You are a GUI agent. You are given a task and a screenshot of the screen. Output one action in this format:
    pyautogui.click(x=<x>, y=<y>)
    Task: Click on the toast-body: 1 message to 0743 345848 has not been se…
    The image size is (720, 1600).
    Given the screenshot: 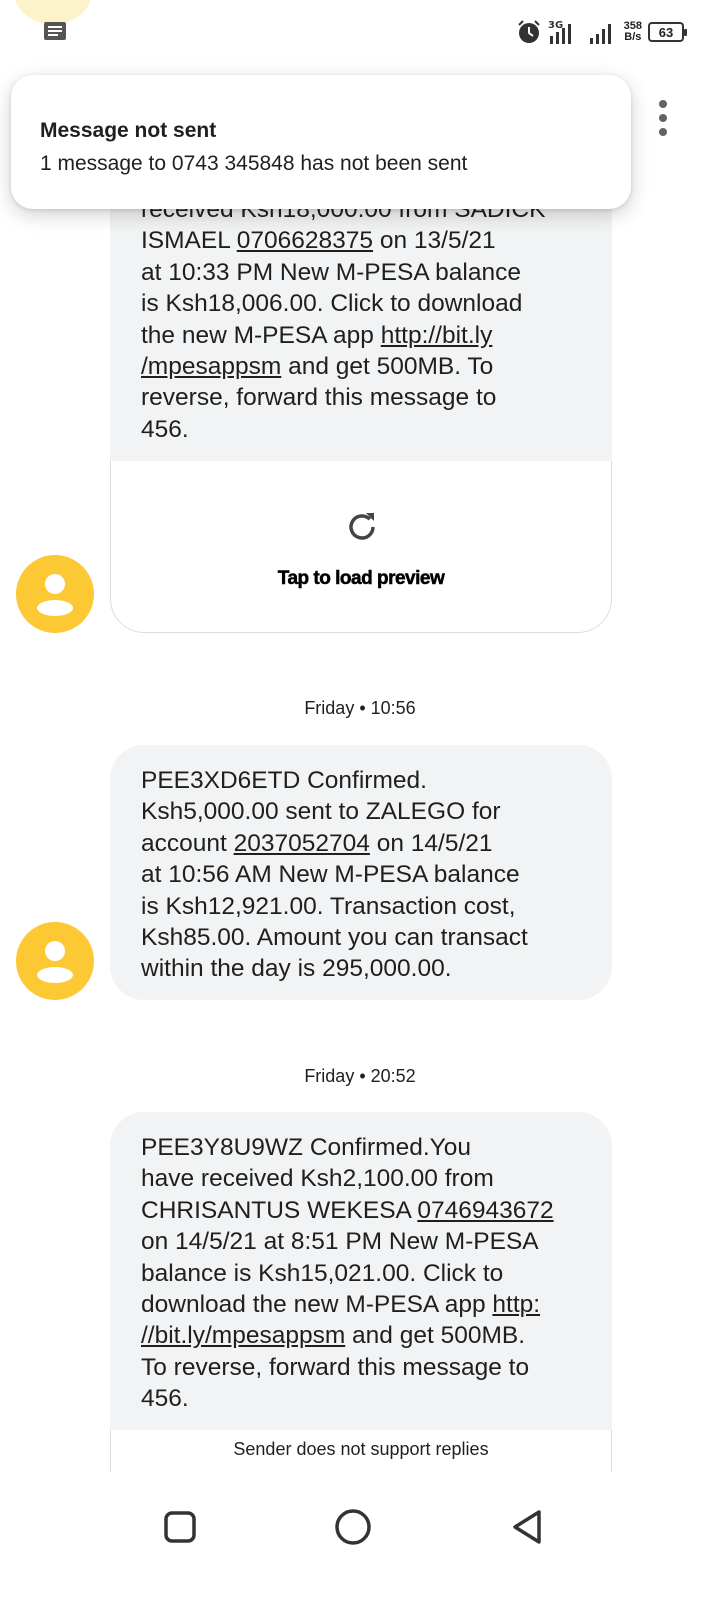 What is the action you would take?
    pyautogui.click(x=254, y=163)
    